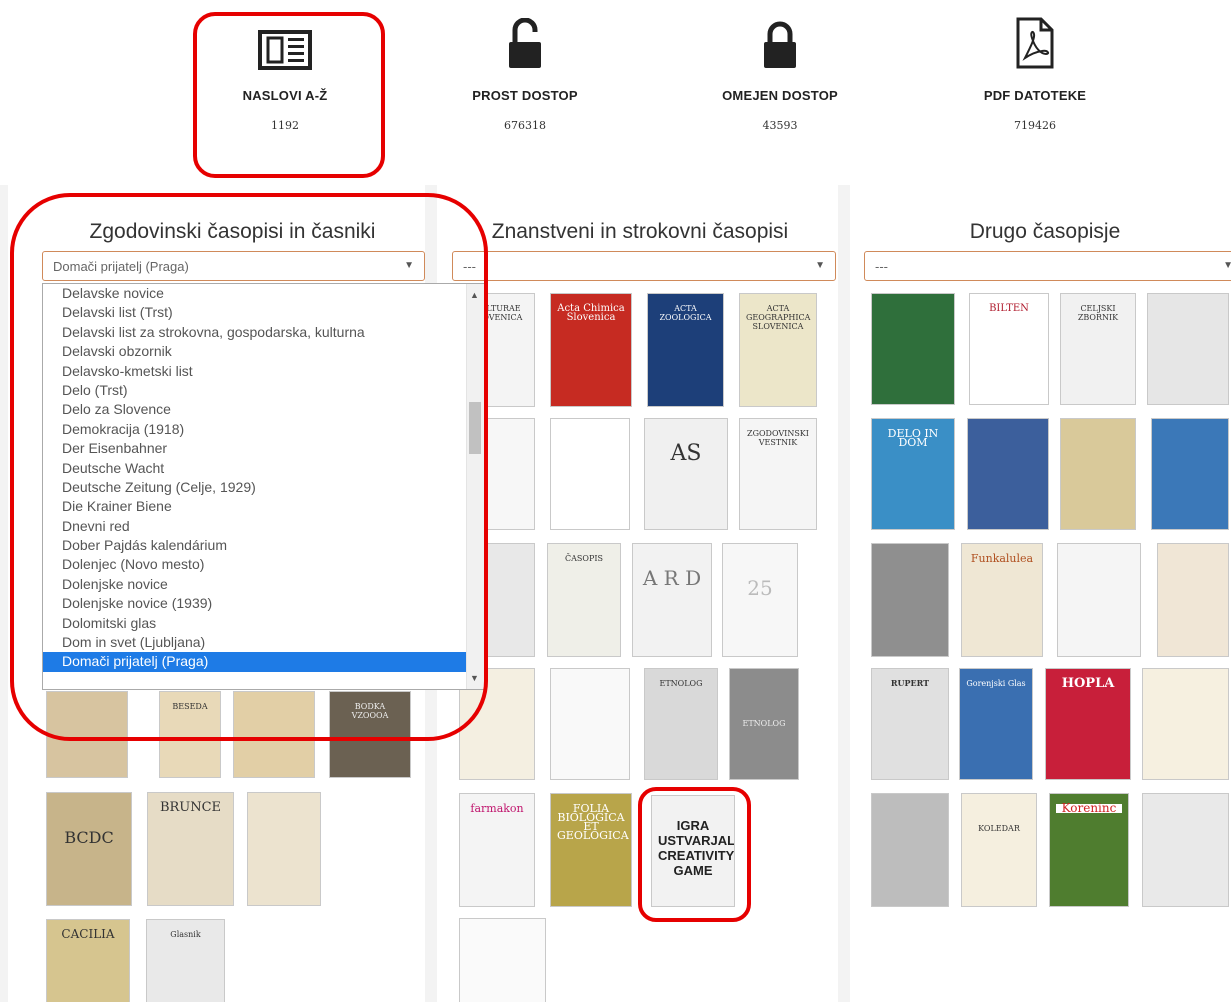 The width and height of the screenshot is (1231, 1002). What do you see at coordinates (190, 849) in the screenshot?
I see `cover-thumbnail: BRUNCE` at bounding box center [190, 849].